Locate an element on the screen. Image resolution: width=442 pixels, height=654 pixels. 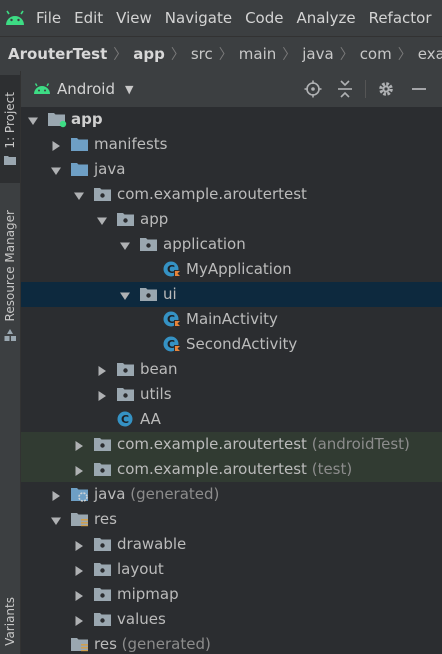
tree-row: com.example.aroutertest (androidTest) is located at coordinates (231, 444).